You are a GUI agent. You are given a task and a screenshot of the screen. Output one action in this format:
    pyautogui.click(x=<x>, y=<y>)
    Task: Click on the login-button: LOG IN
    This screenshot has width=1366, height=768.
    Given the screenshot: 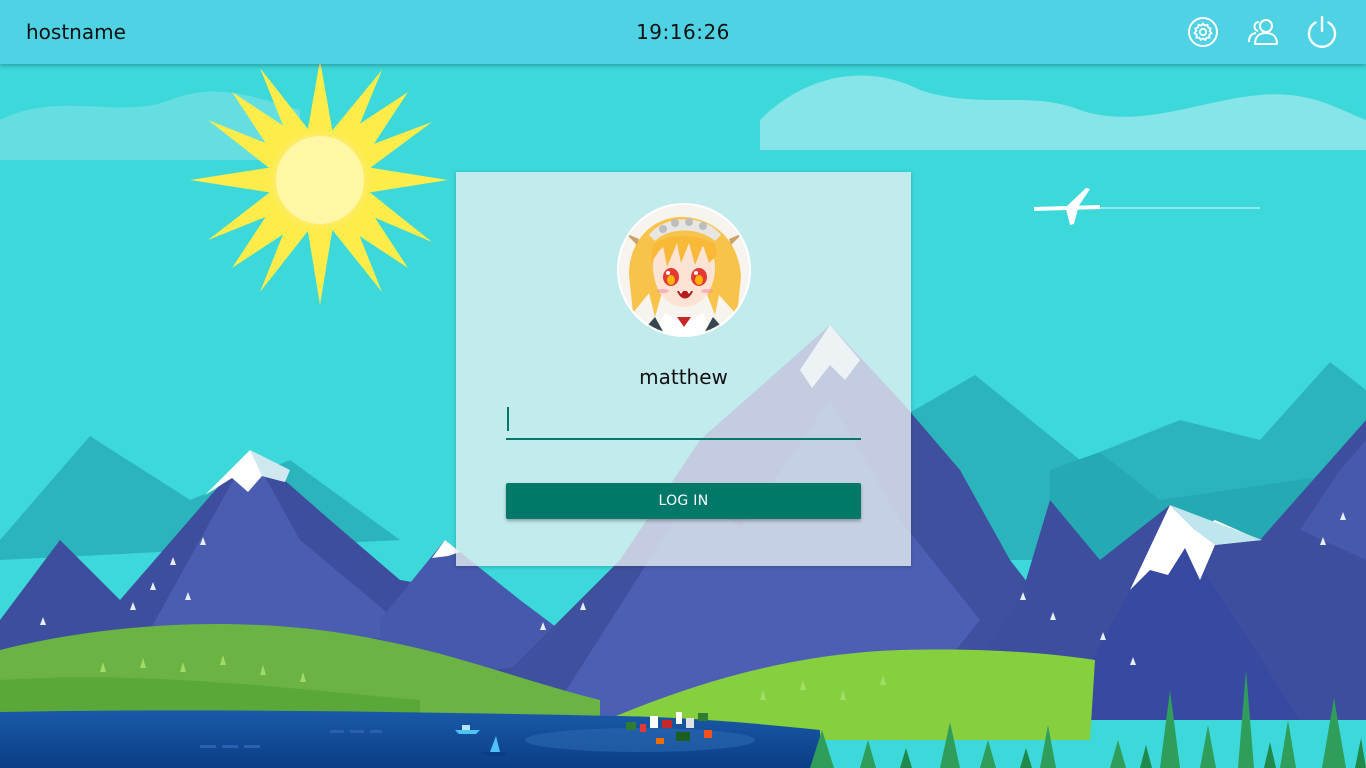 What is the action you would take?
    pyautogui.click(x=683, y=501)
    